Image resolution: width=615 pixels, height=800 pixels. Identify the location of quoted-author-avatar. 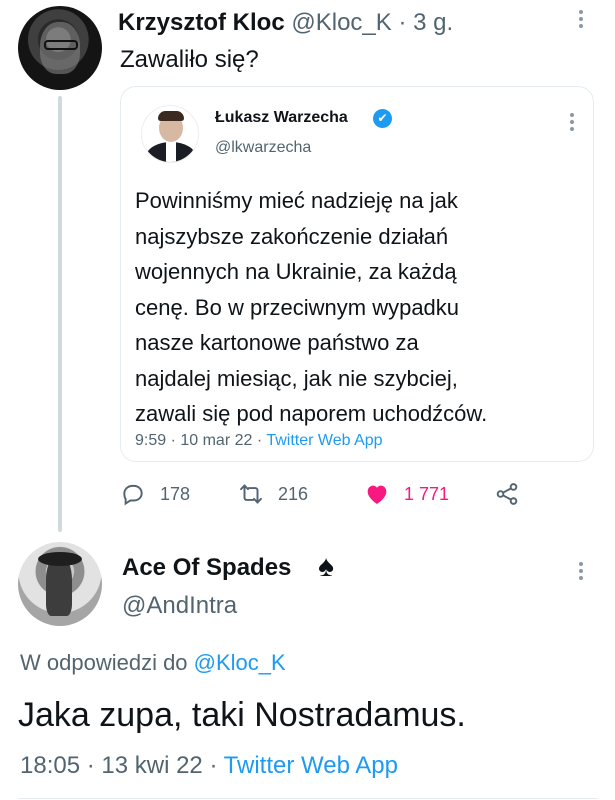
(170, 134).